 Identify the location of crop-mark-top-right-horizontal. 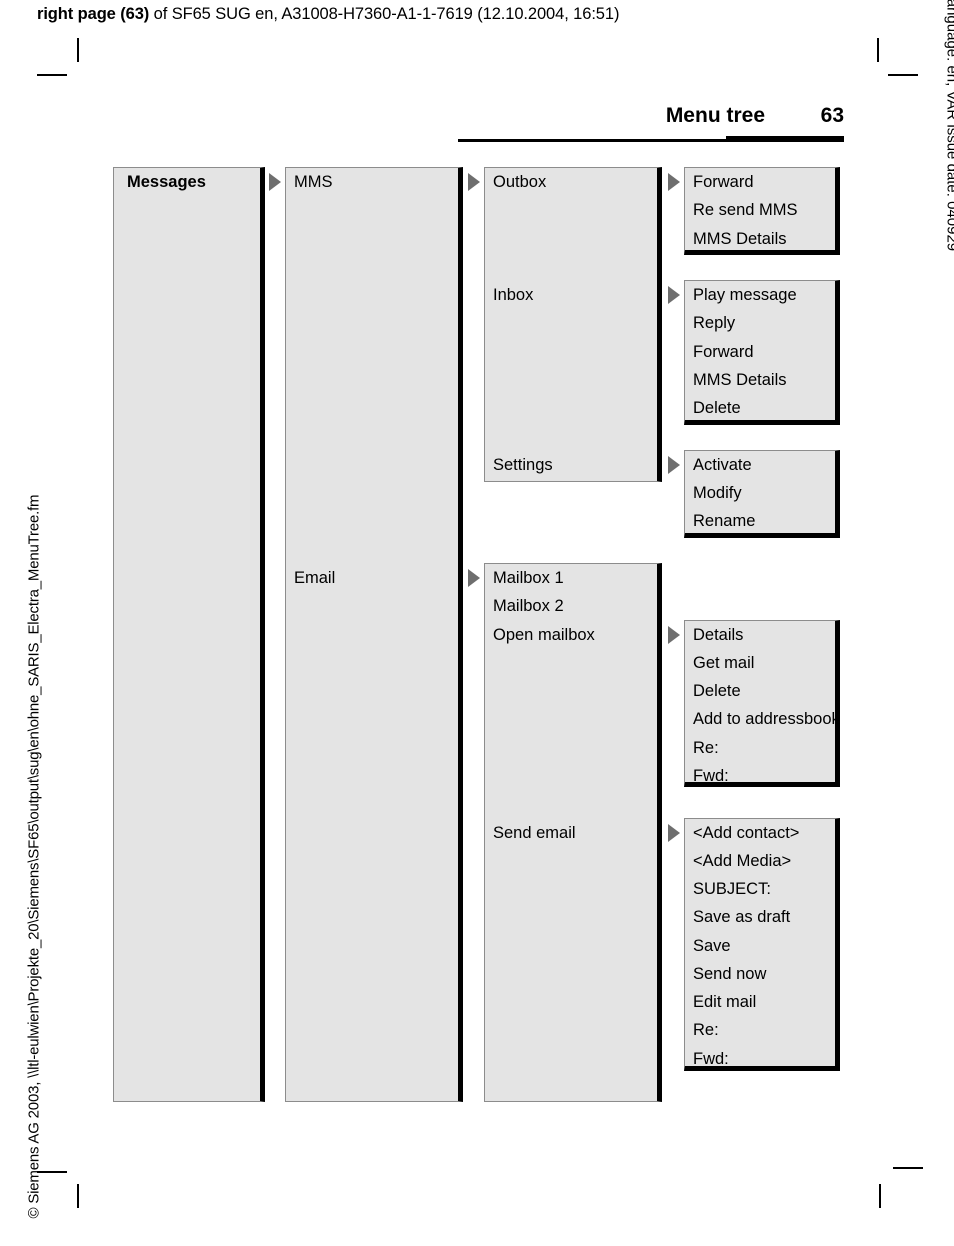
(903, 75).